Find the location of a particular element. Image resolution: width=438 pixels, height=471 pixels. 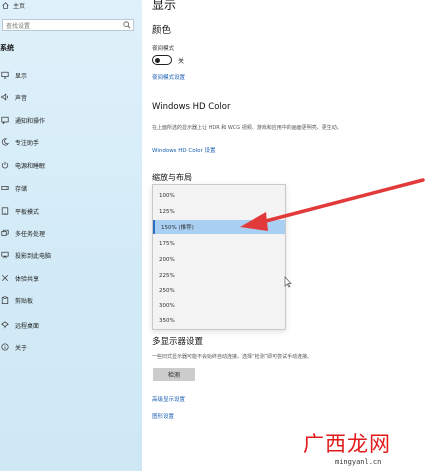

sidebar-item-label: 声音 is located at coordinates (21, 98).